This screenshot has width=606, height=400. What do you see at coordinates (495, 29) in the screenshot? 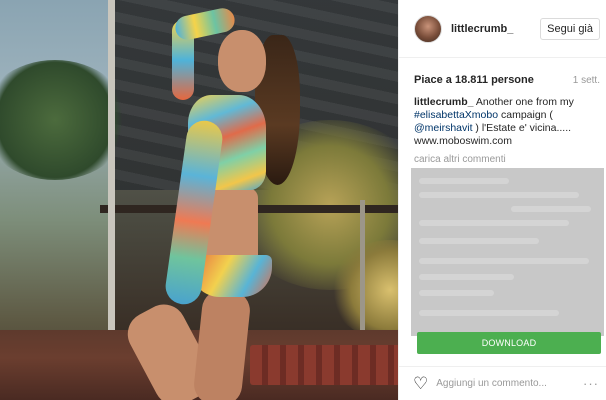
I see `username-link: littlecrumb_` at bounding box center [495, 29].